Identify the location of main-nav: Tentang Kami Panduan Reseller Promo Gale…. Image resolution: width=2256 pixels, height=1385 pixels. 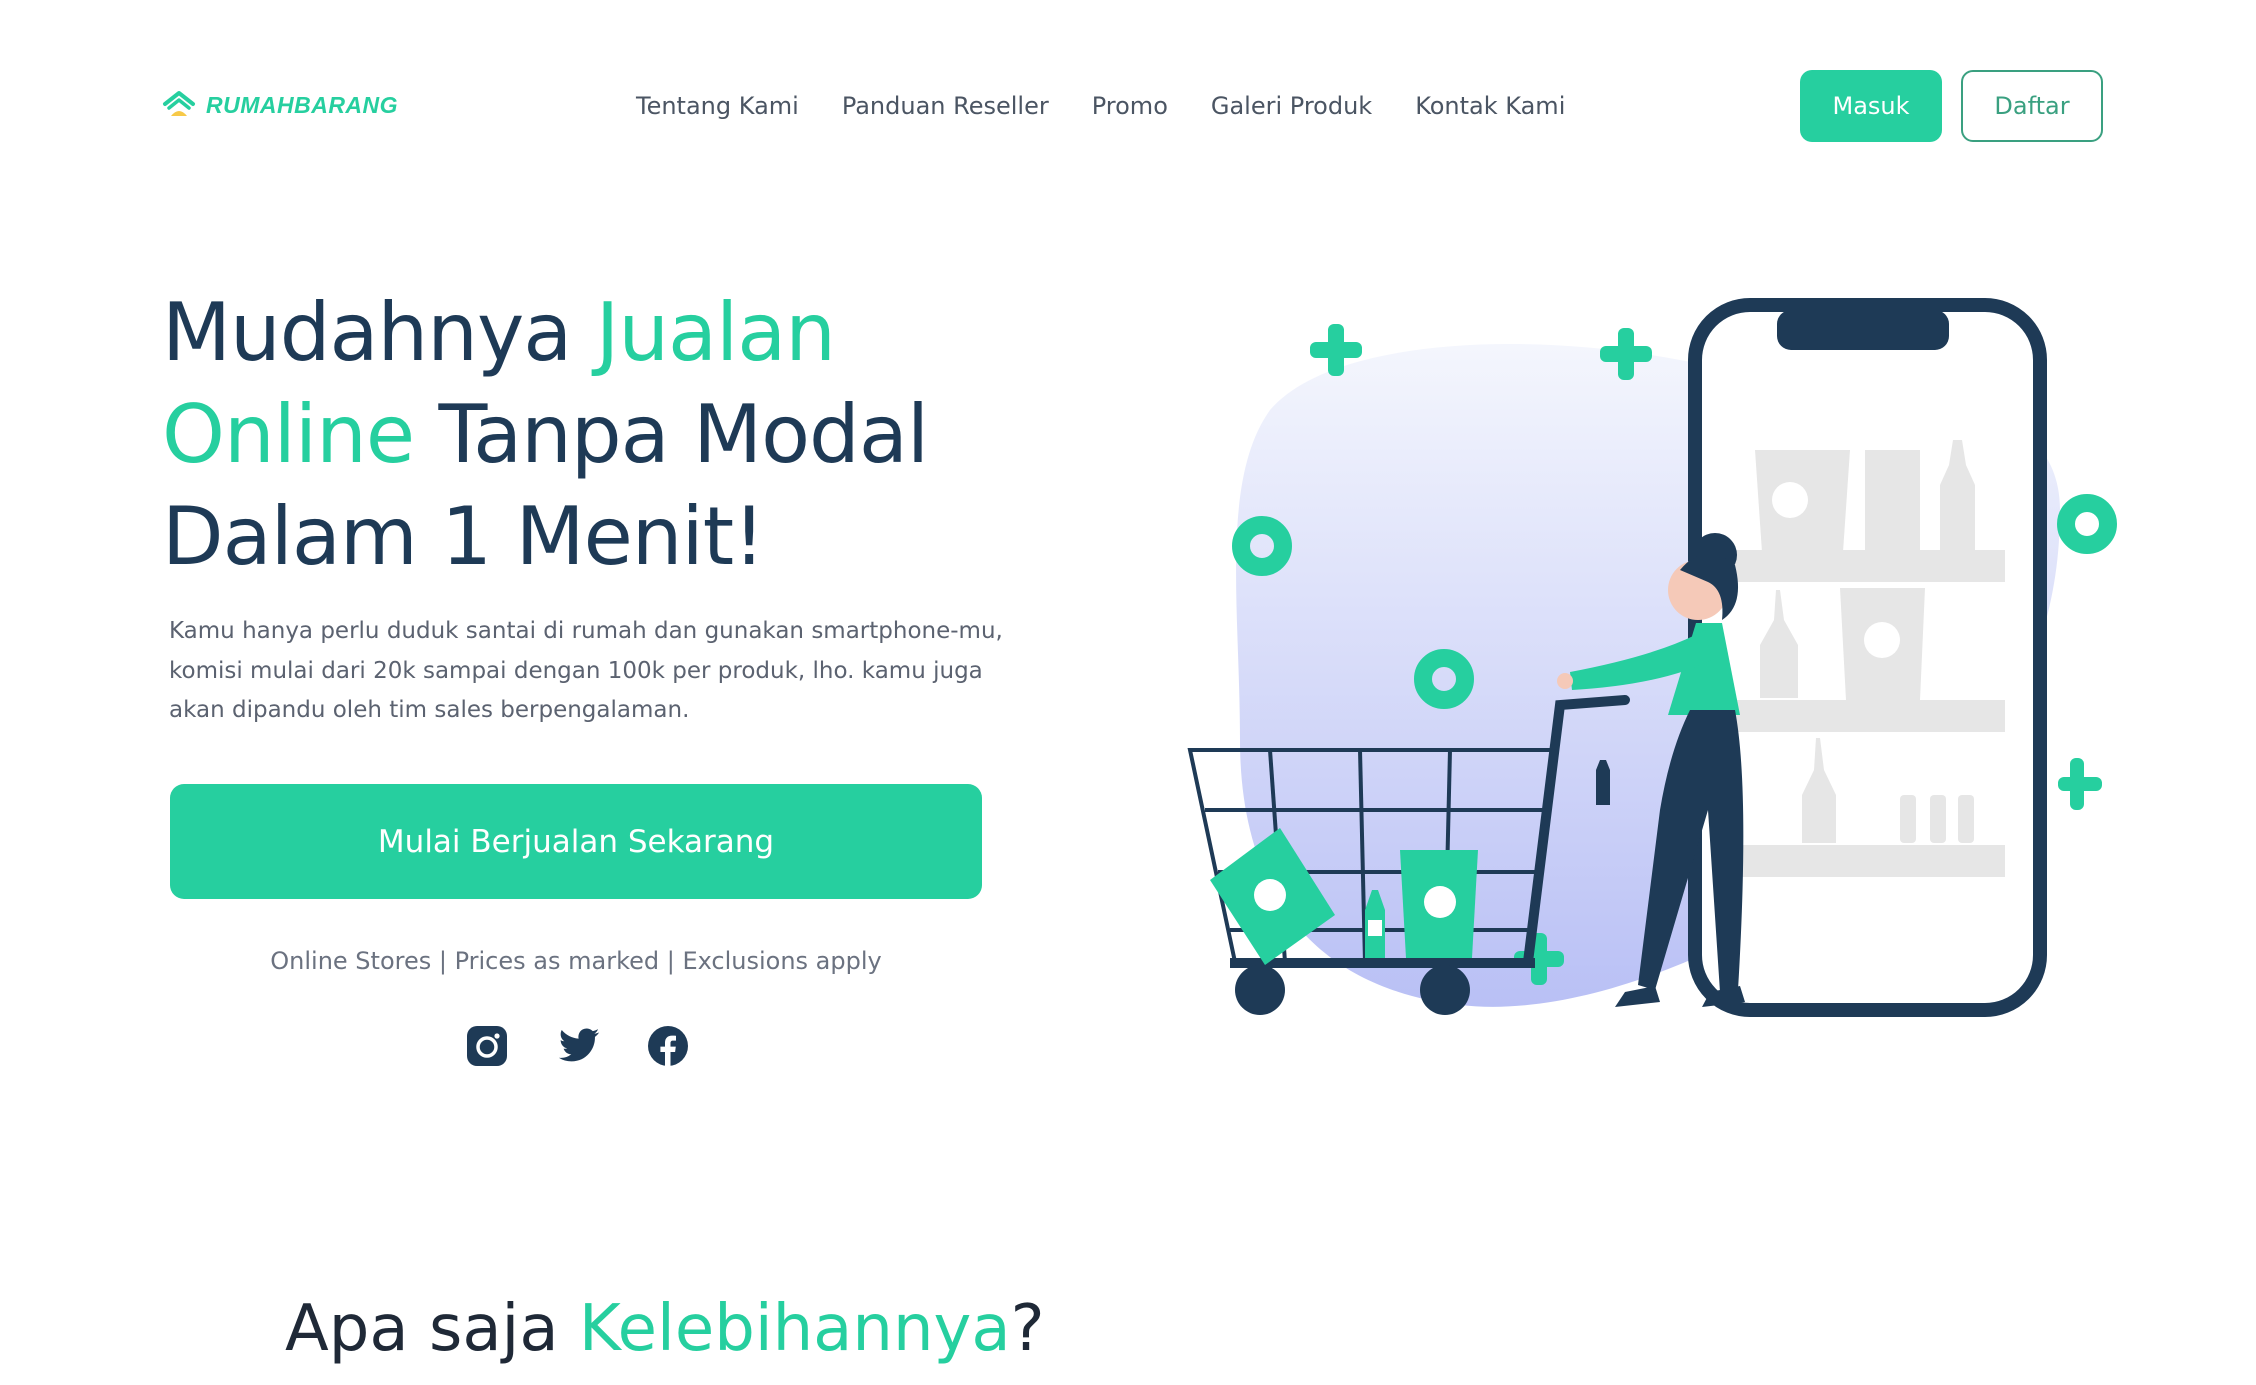
(1100, 106).